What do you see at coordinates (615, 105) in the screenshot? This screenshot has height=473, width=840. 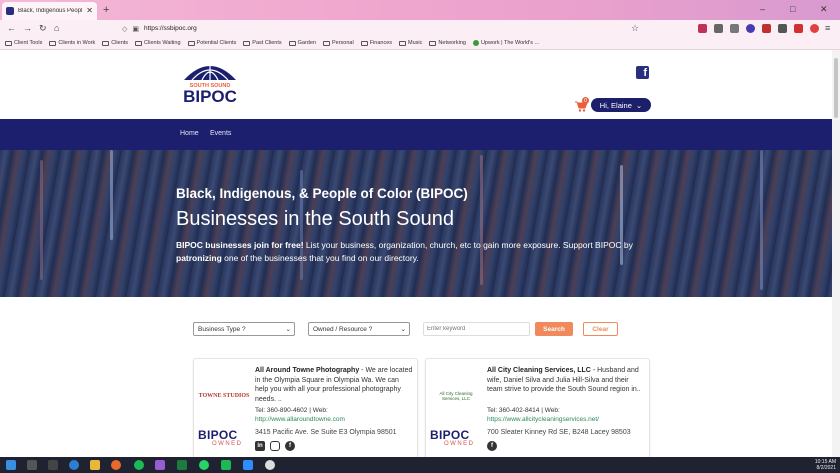 I see `user-greeting: Hi, Elaine` at bounding box center [615, 105].